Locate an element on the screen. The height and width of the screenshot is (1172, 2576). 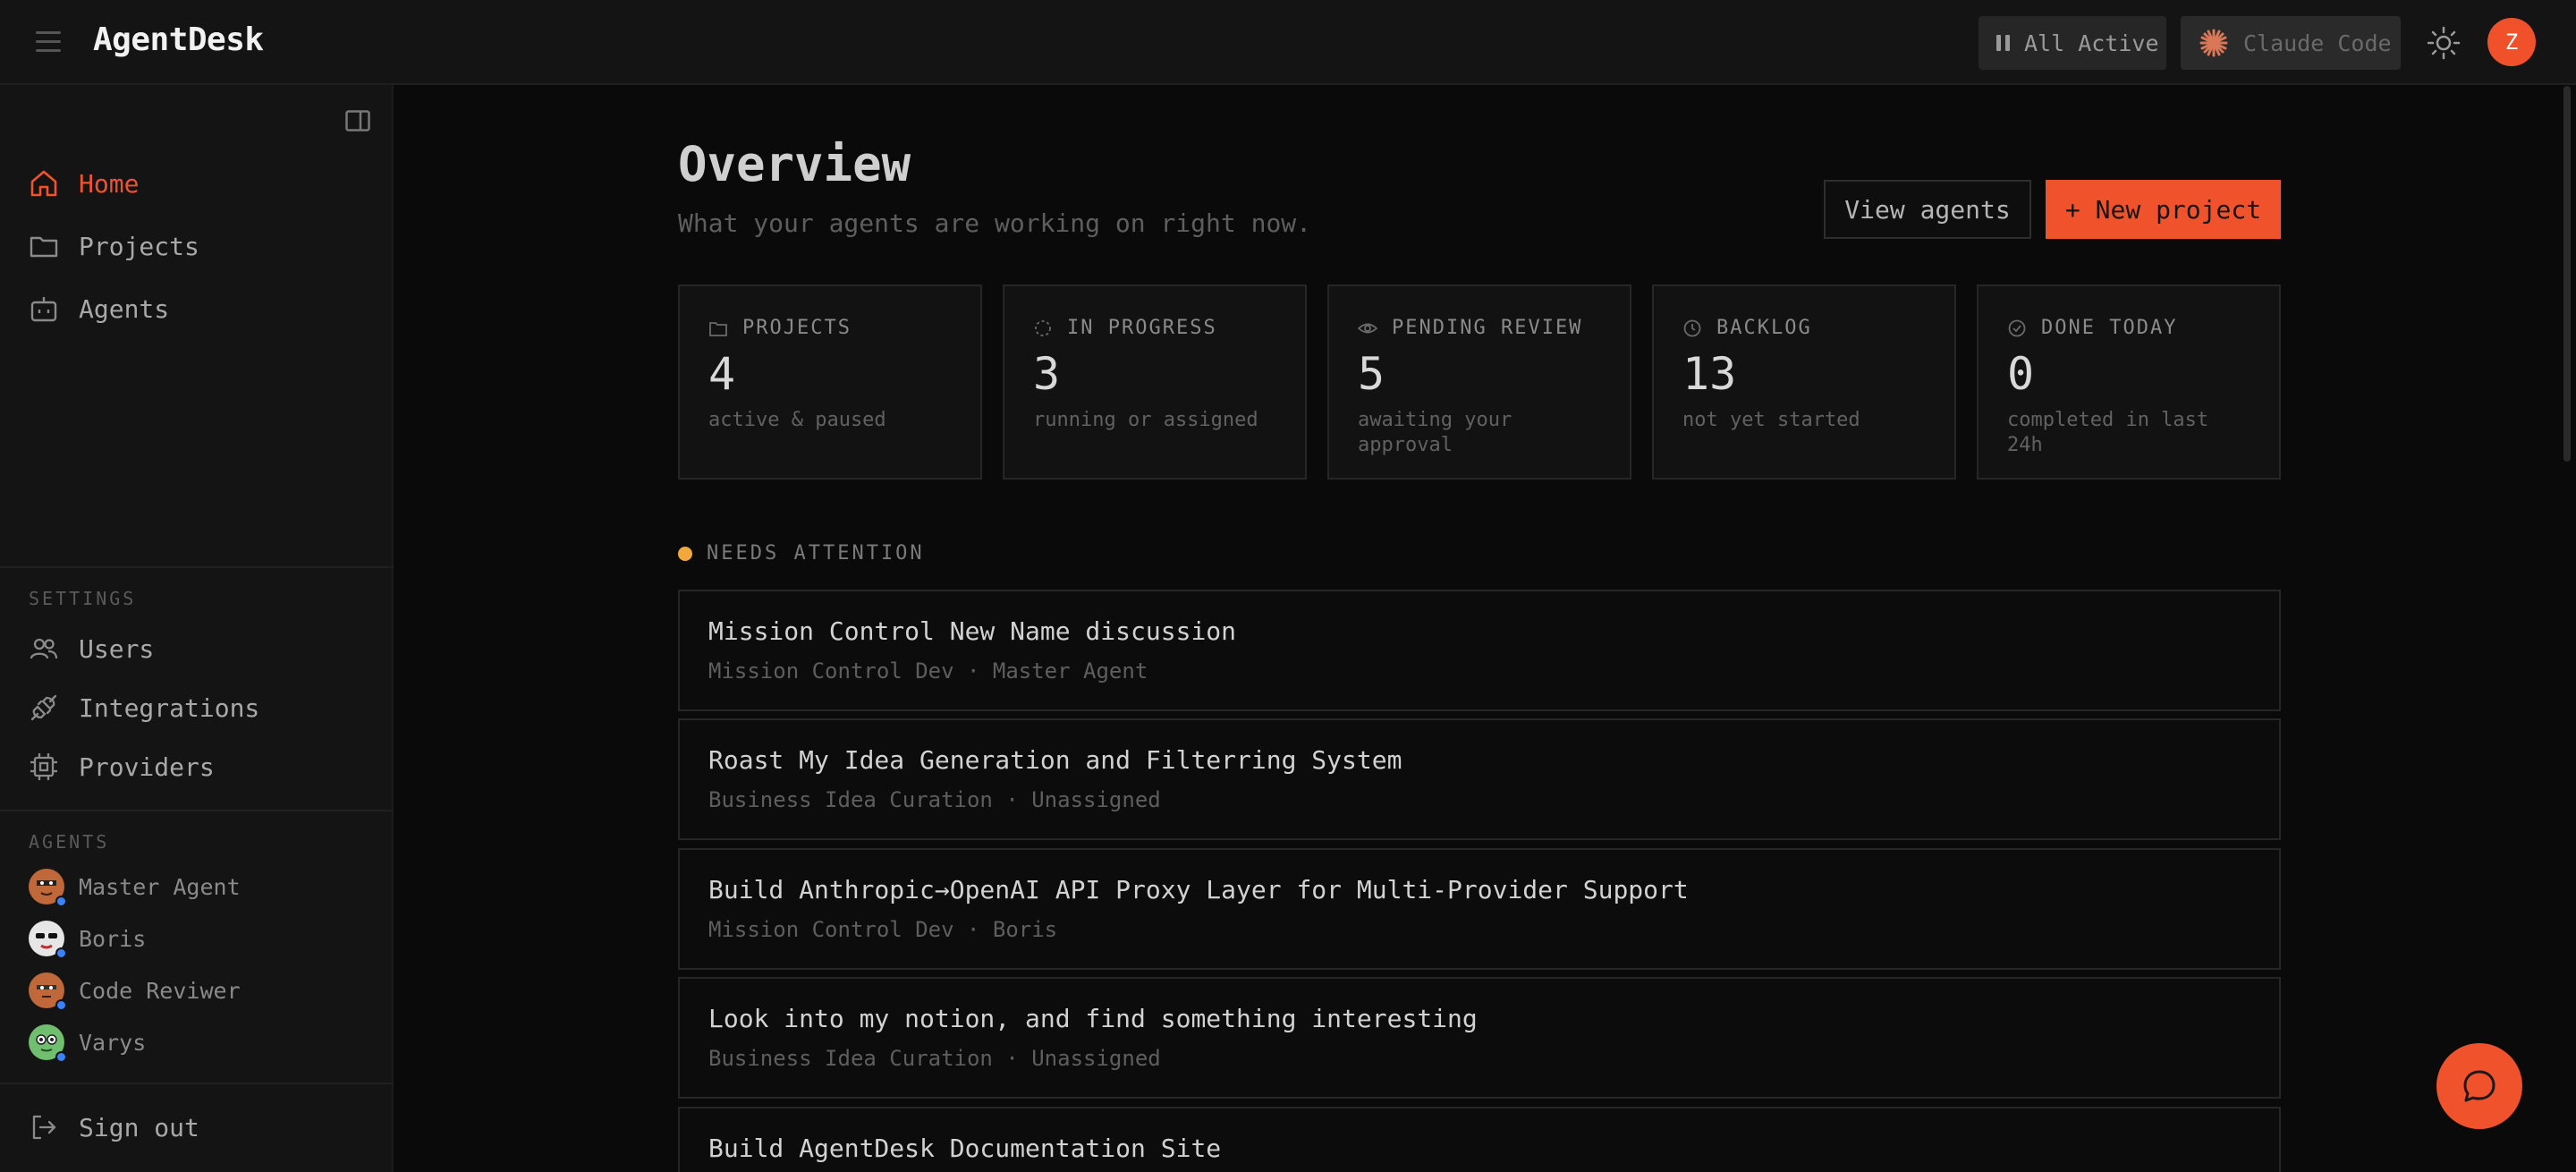
home-icon is located at coordinates (43, 183).